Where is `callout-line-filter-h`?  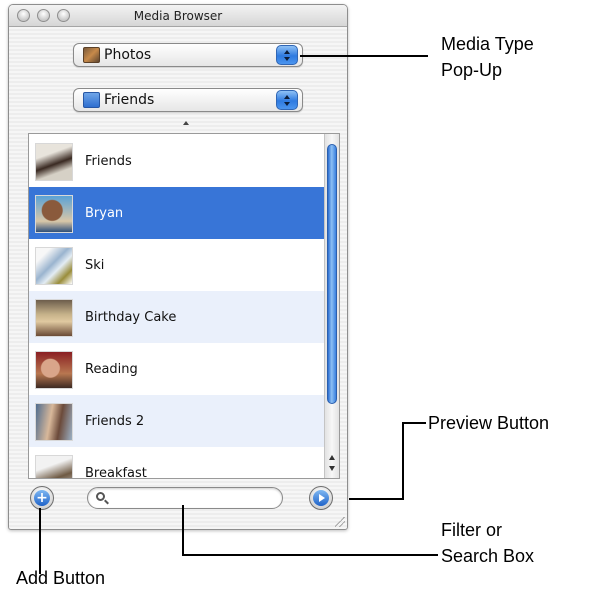
callout-line-filter-h is located at coordinates (310, 555).